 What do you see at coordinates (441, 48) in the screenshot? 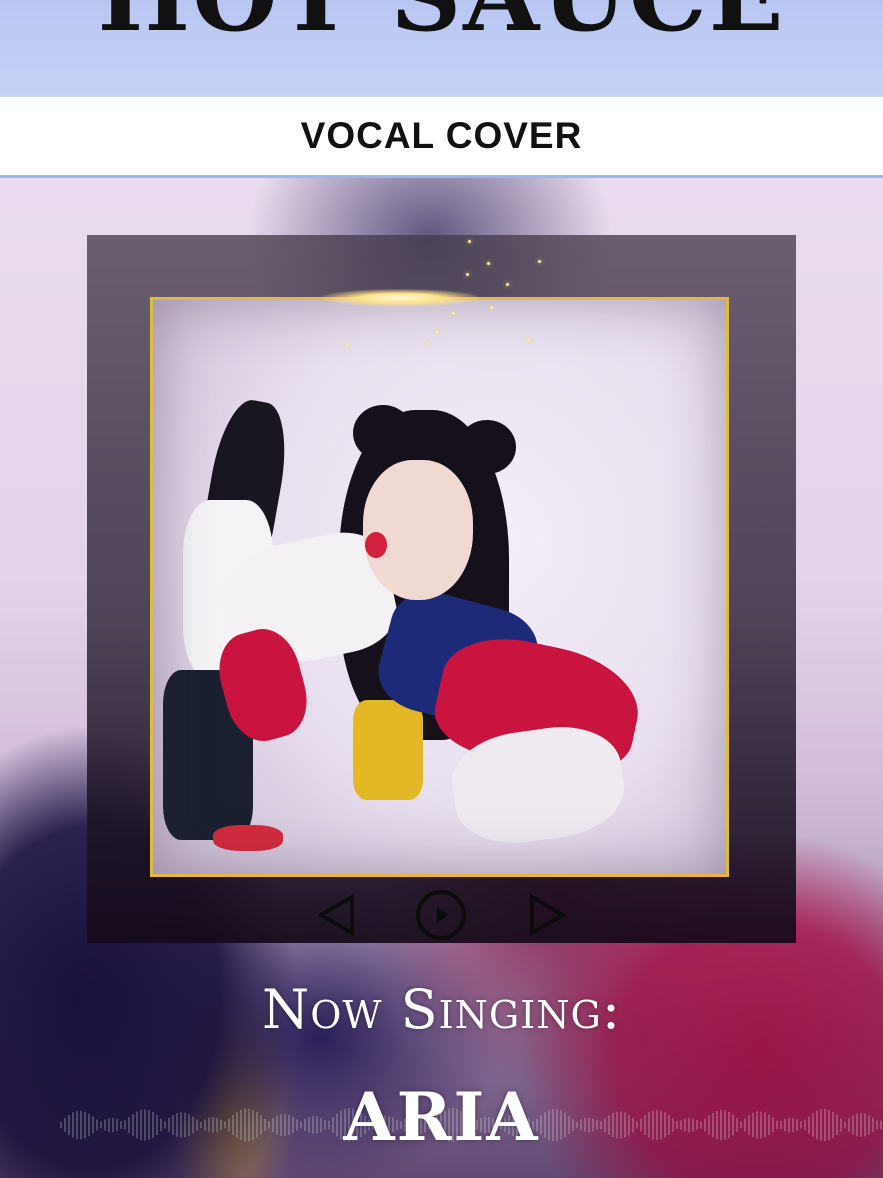
I see `title-band: HOT SAUCE` at bounding box center [441, 48].